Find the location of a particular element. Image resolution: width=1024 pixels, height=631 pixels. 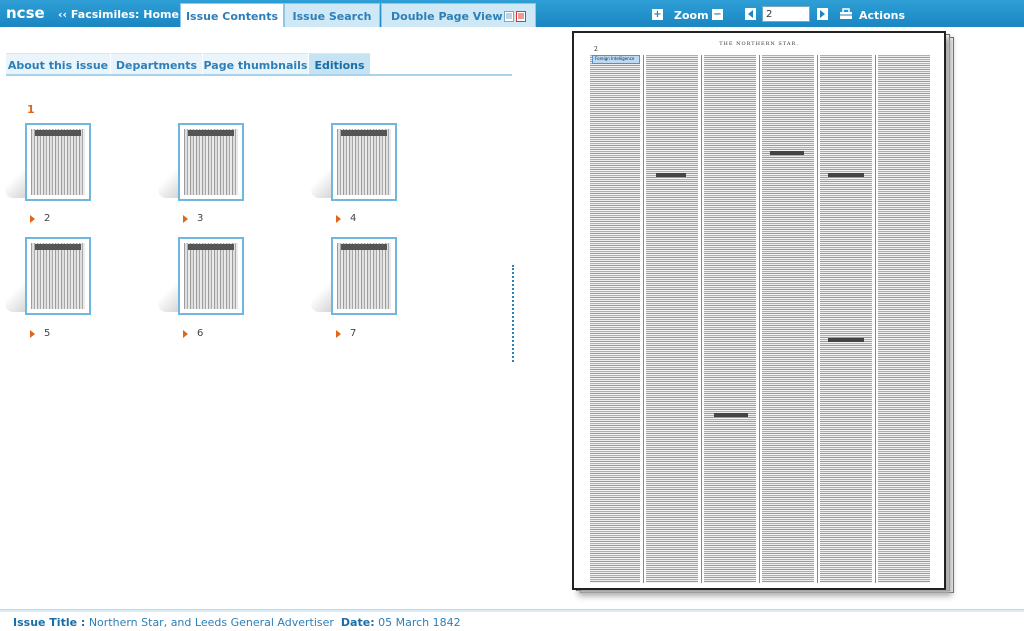

actions-menu: Actions is located at coordinates (882, 15).